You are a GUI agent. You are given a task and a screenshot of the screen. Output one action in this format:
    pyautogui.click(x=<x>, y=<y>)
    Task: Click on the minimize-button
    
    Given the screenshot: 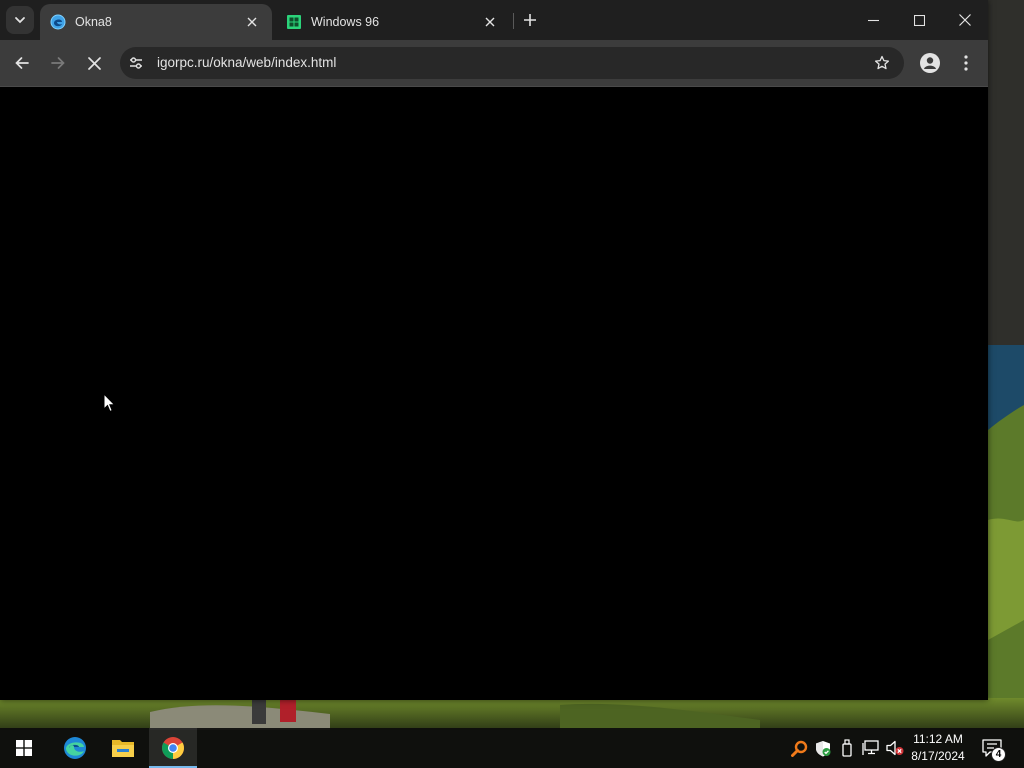 What is the action you would take?
    pyautogui.click(x=873, y=20)
    